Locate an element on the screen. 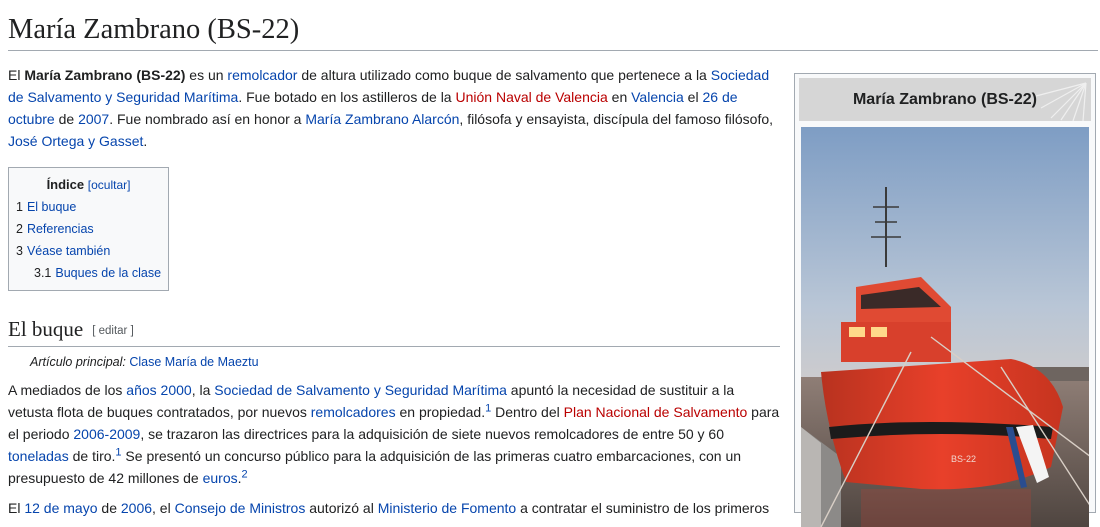  toc-heading: Índice is located at coordinates (65, 184).